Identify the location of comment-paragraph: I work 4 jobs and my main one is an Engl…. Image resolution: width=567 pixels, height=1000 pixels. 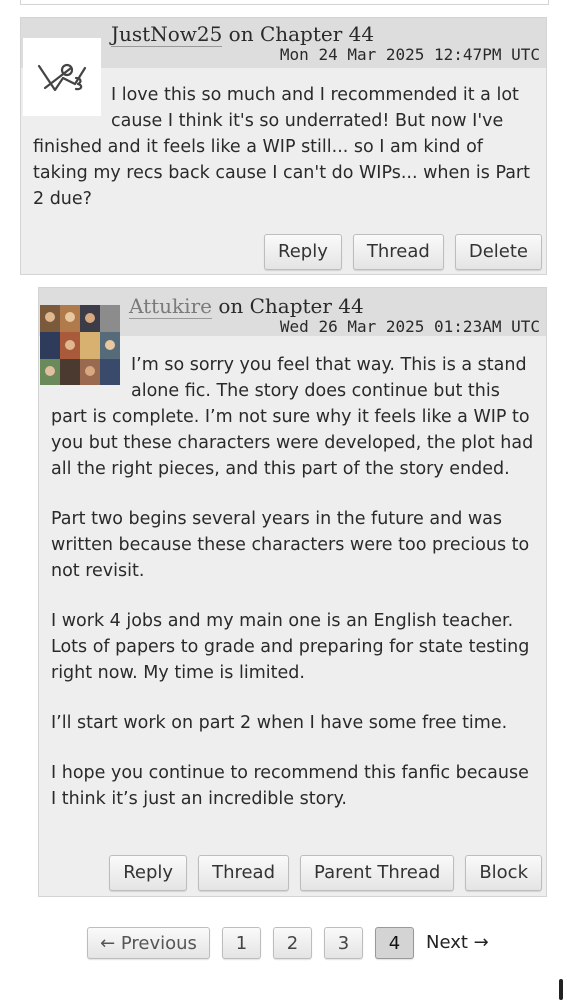
(290, 647).